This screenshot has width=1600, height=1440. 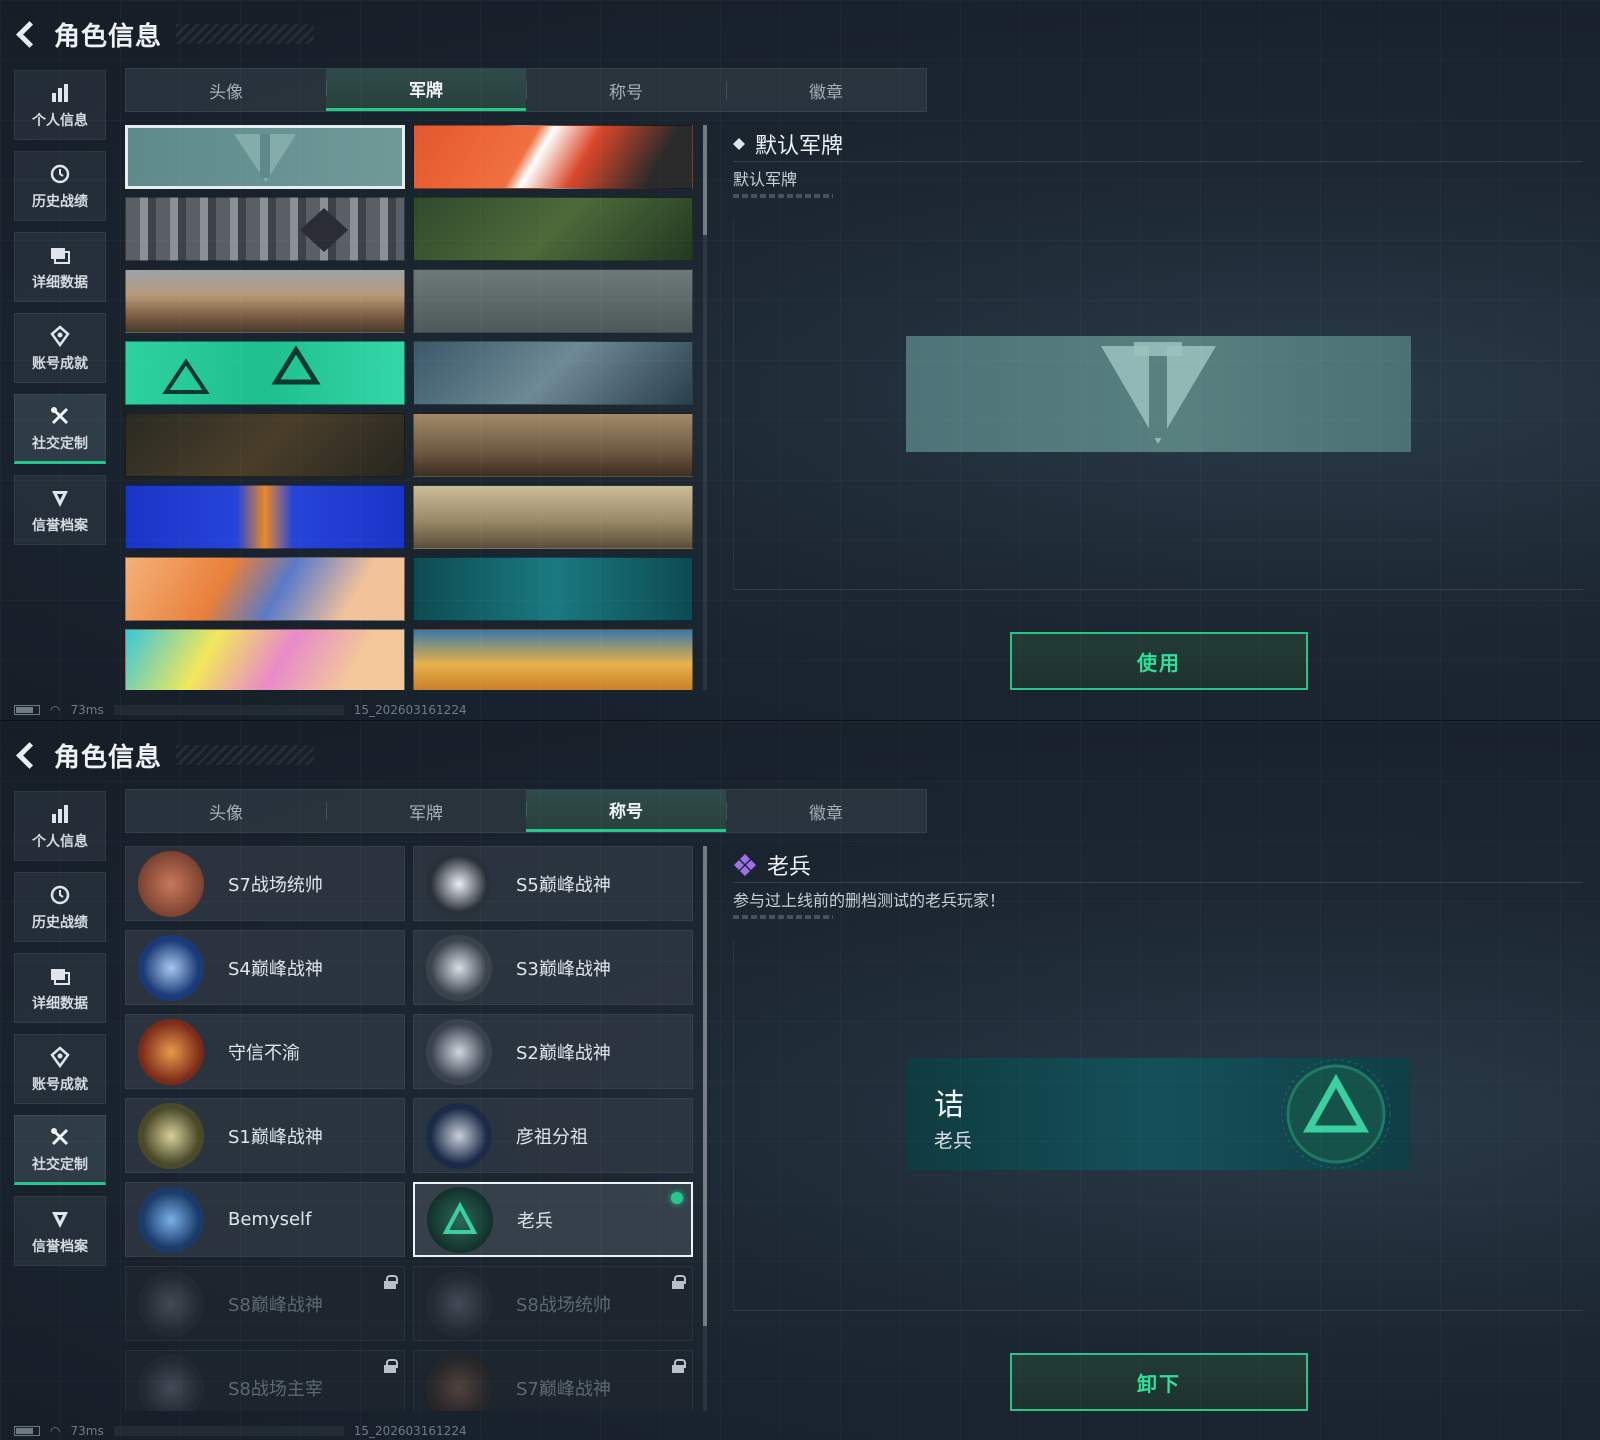 I want to click on title-card: S7战场统帅, so click(x=265, y=883).